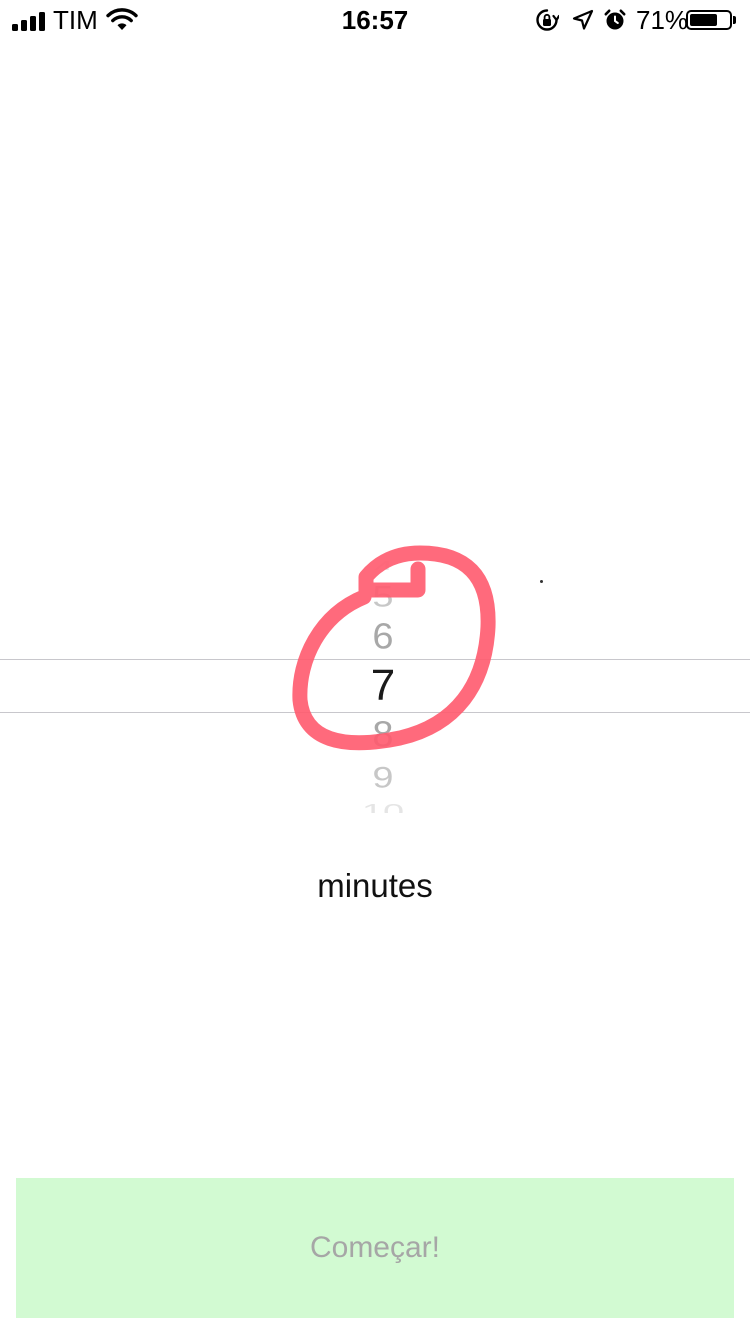  Describe the element at coordinates (541, 581) in the screenshot. I see `stray-dot` at that location.